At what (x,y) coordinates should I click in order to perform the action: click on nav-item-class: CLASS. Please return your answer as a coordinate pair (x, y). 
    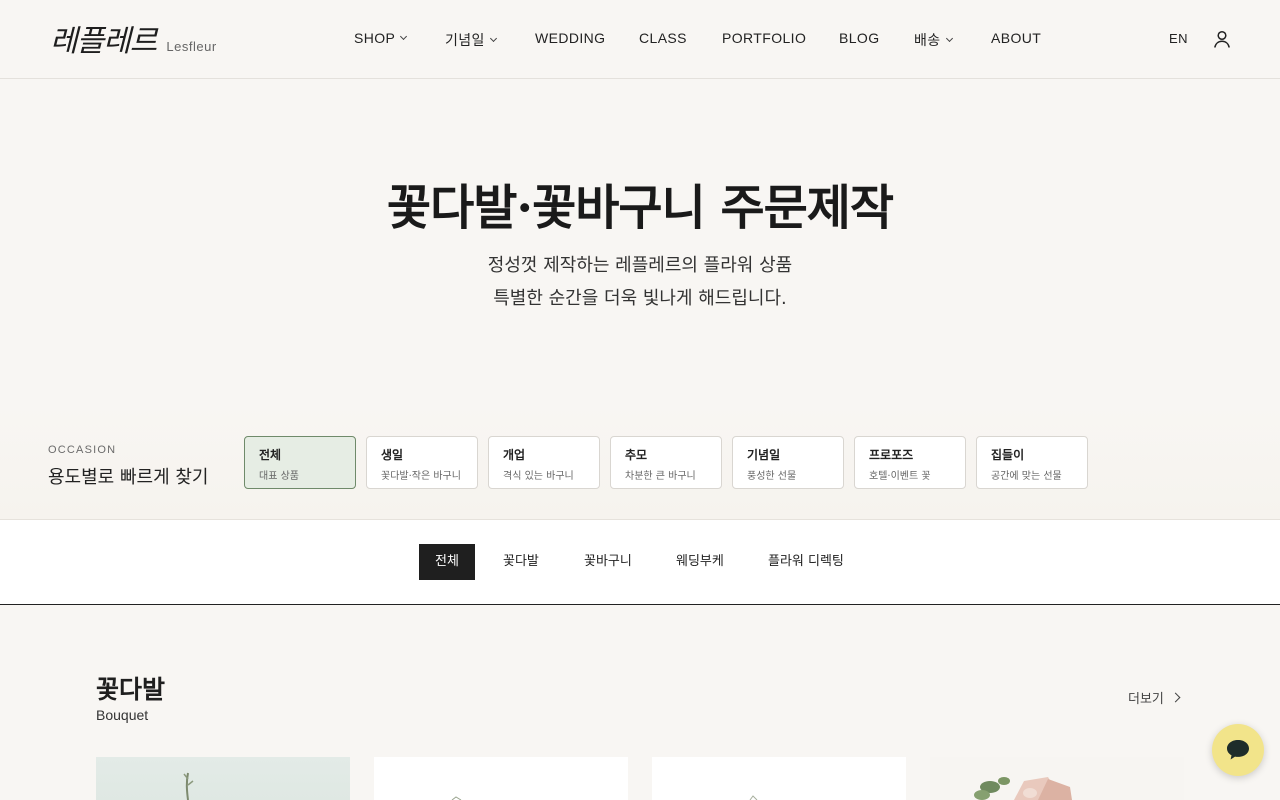
    Looking at the image, I should click on (663, 38).